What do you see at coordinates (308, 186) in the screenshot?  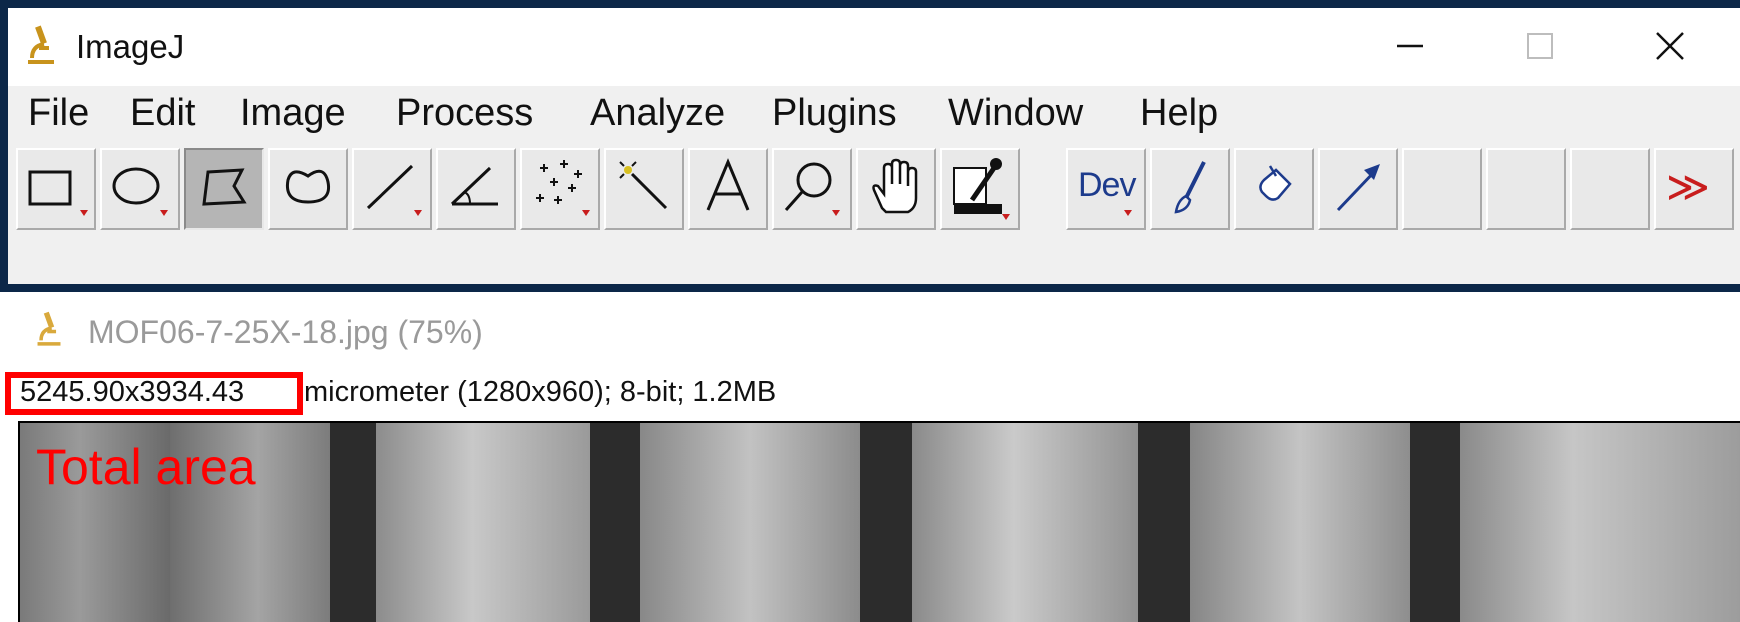 I see `freehand-icon` at bounding box center [308, 186].